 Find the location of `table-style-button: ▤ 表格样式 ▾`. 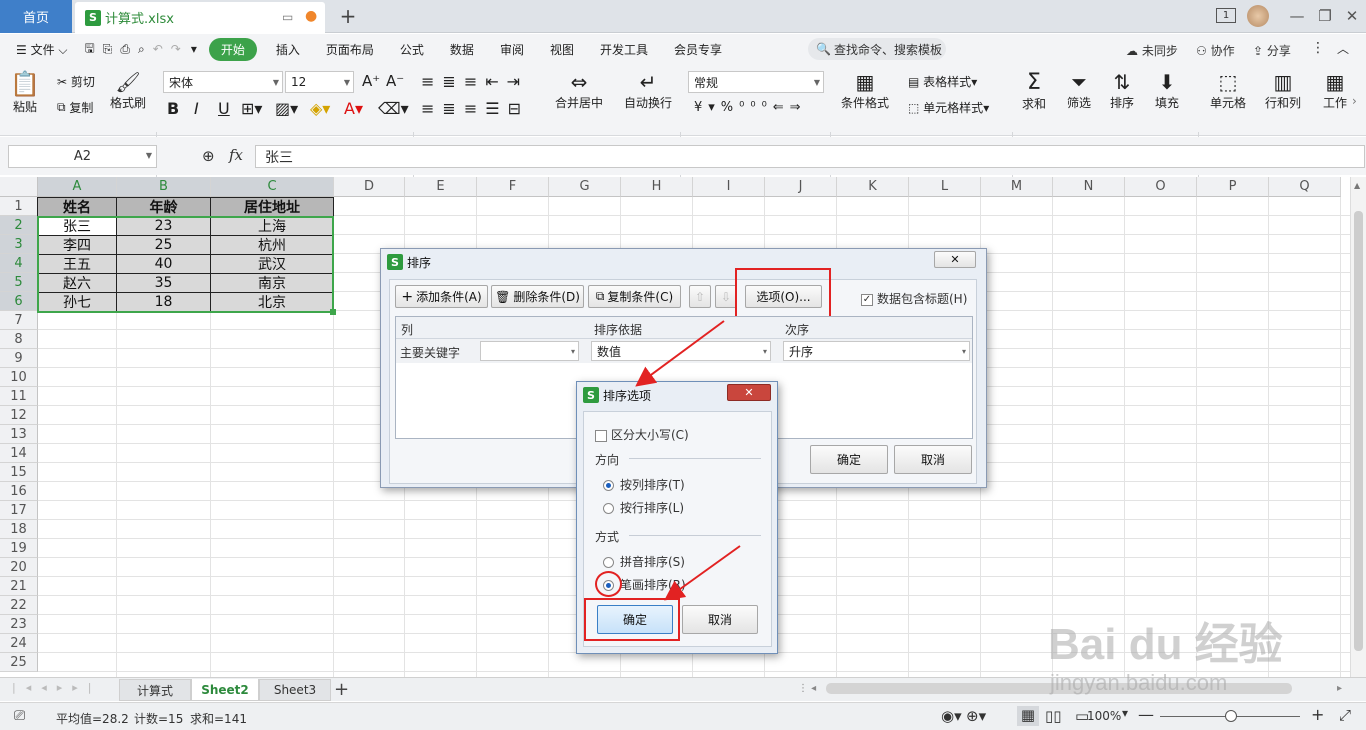

table-style-button: ▤ 表格样式 ▾ is located at coordinates (942, 81).